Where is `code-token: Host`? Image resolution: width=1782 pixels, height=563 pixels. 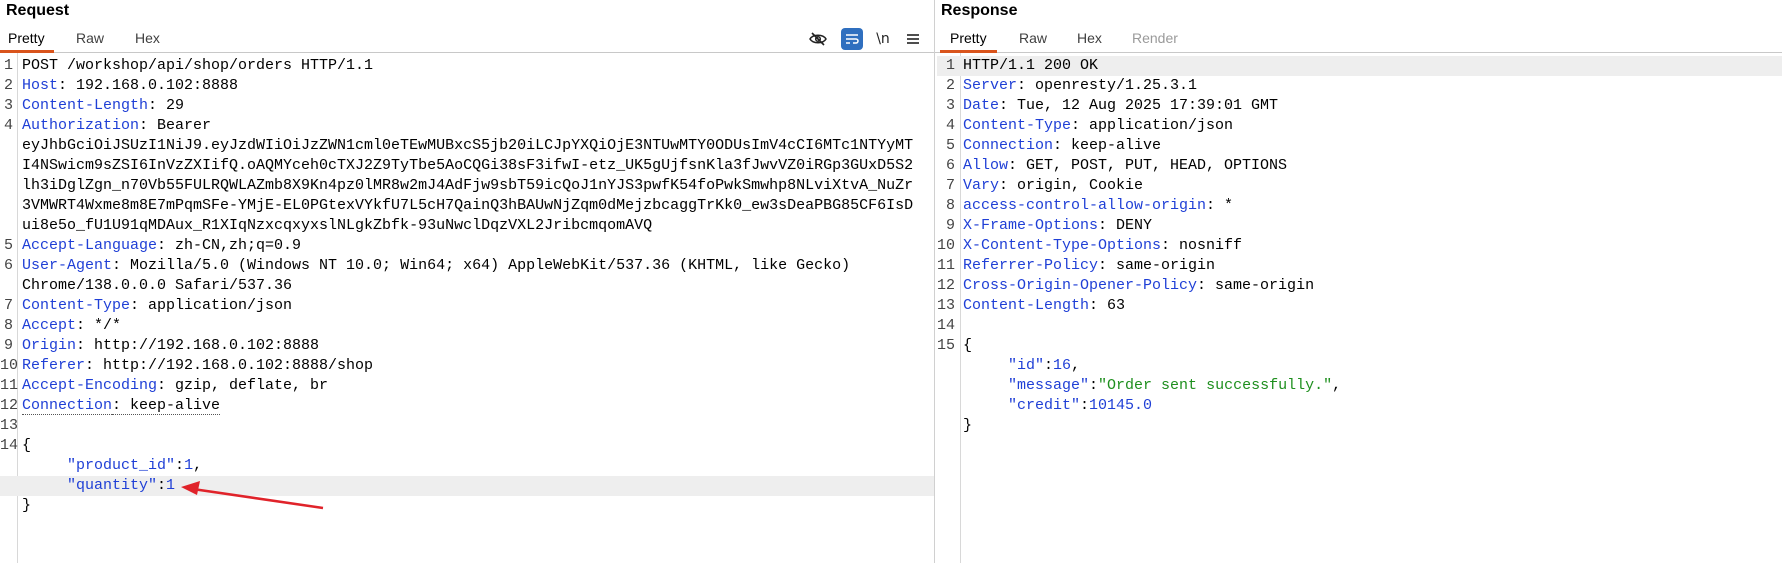 code-token: Host is located at coordinates (40, 85).